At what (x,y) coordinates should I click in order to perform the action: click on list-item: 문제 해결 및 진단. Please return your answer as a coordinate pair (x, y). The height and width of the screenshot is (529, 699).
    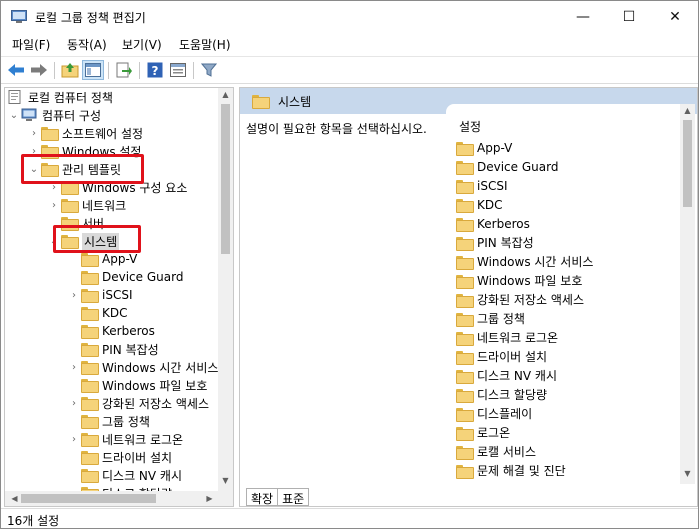
    Looking at the image, I should click on (511, 470).